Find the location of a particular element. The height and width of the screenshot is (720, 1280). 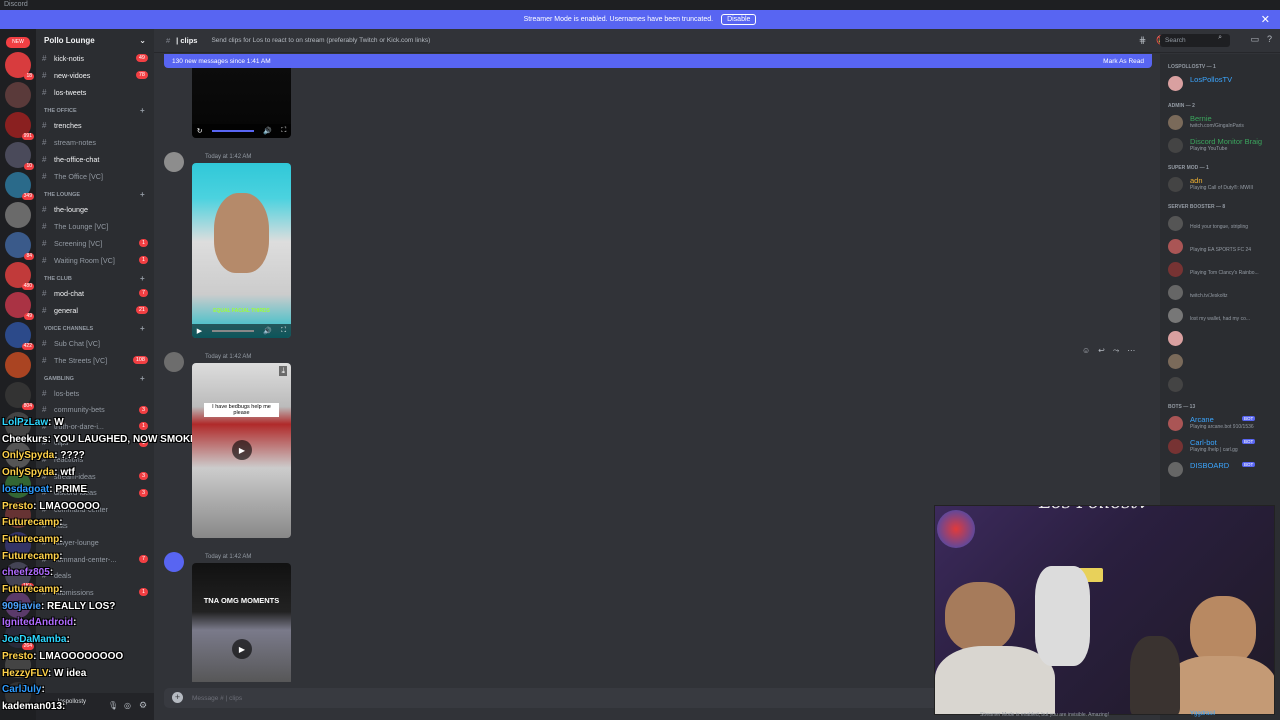

channel-item: # Waiting Room [VC] 1 is located at coordinates (97, 260).